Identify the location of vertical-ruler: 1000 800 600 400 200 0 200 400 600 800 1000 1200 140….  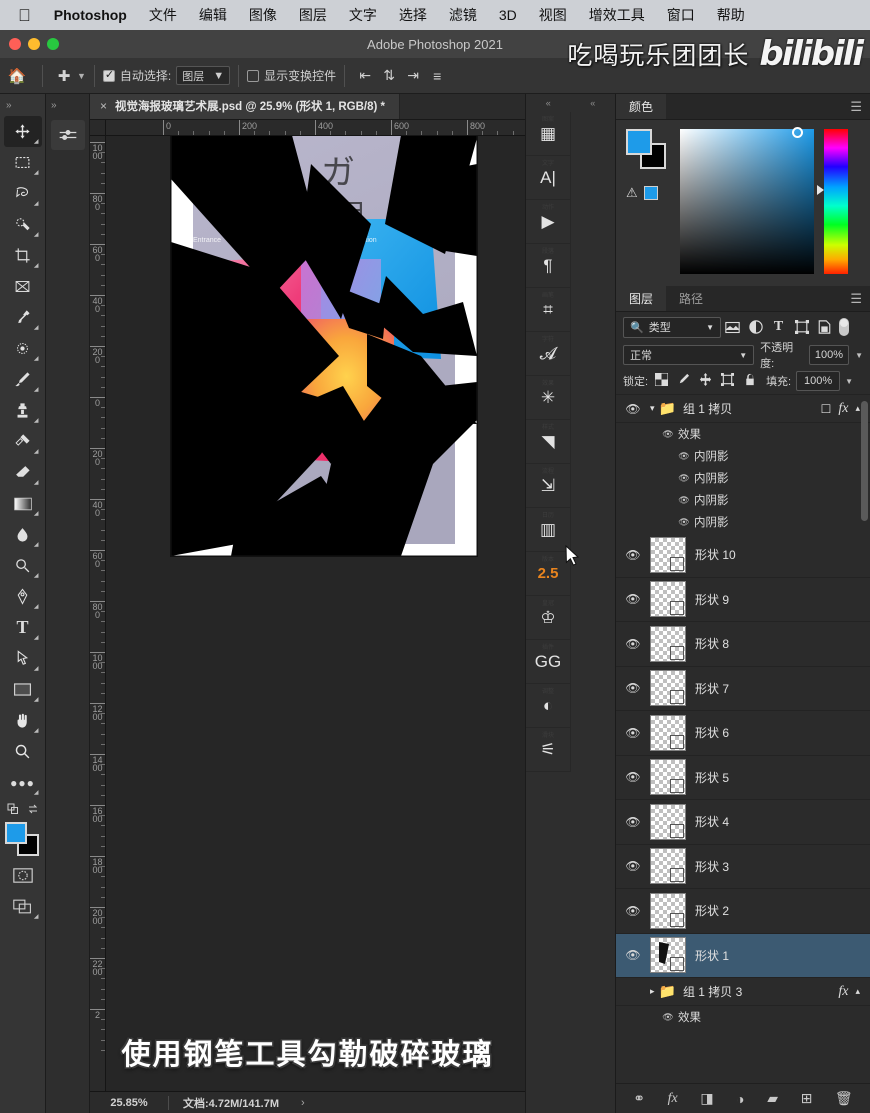
(98, 613).